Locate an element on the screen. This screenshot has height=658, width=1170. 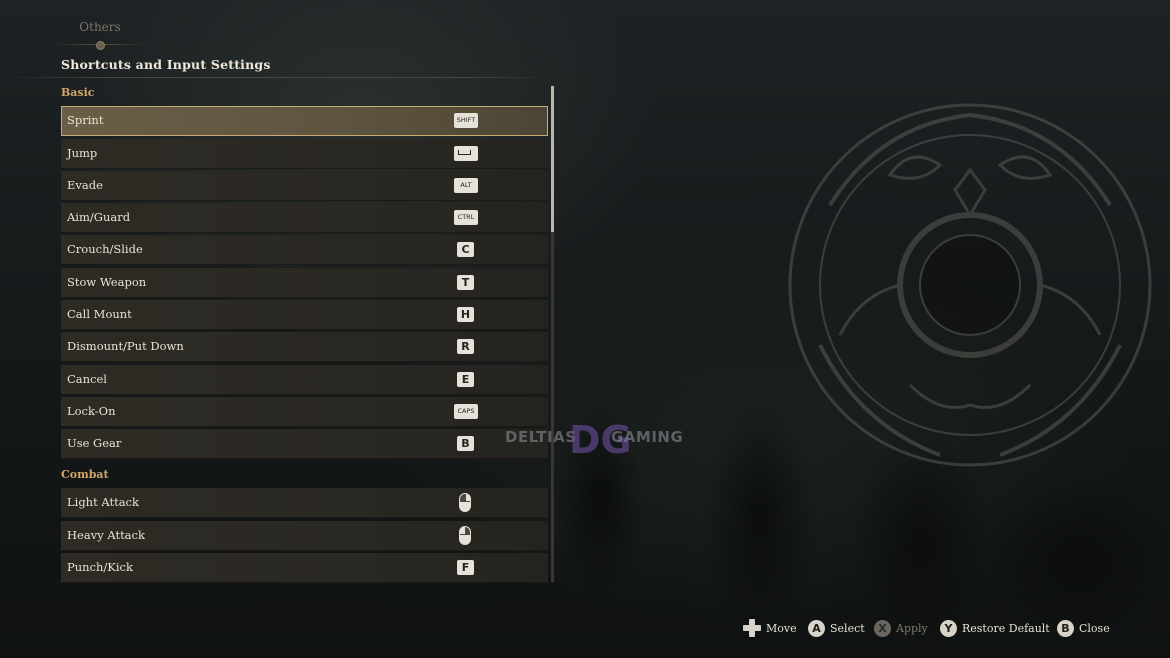
setting-row-lock-on: Lock-On CAPS is located at coordinates (304, 412).